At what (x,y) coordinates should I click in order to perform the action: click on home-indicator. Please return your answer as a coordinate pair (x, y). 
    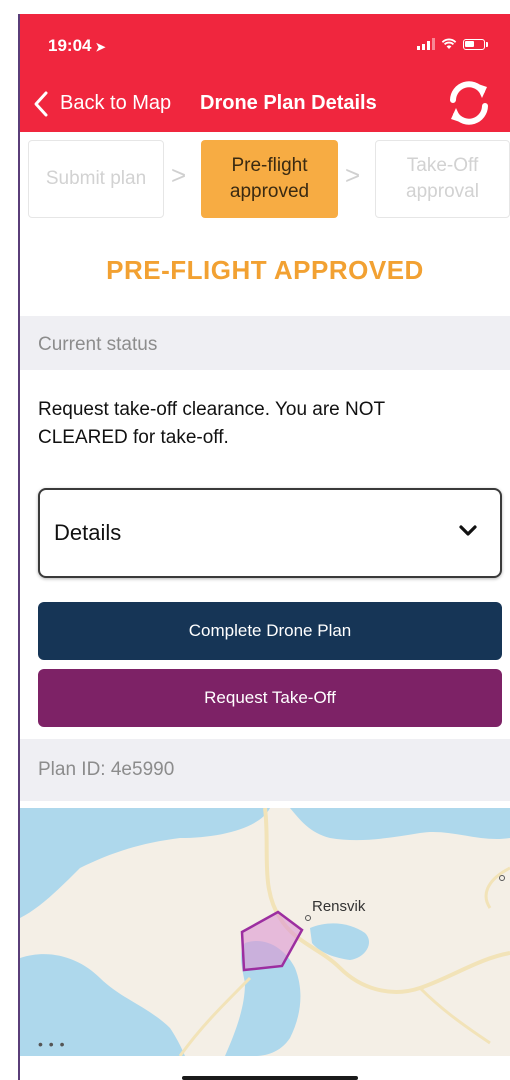
    Looking at the image, I should click on (270, 1078).